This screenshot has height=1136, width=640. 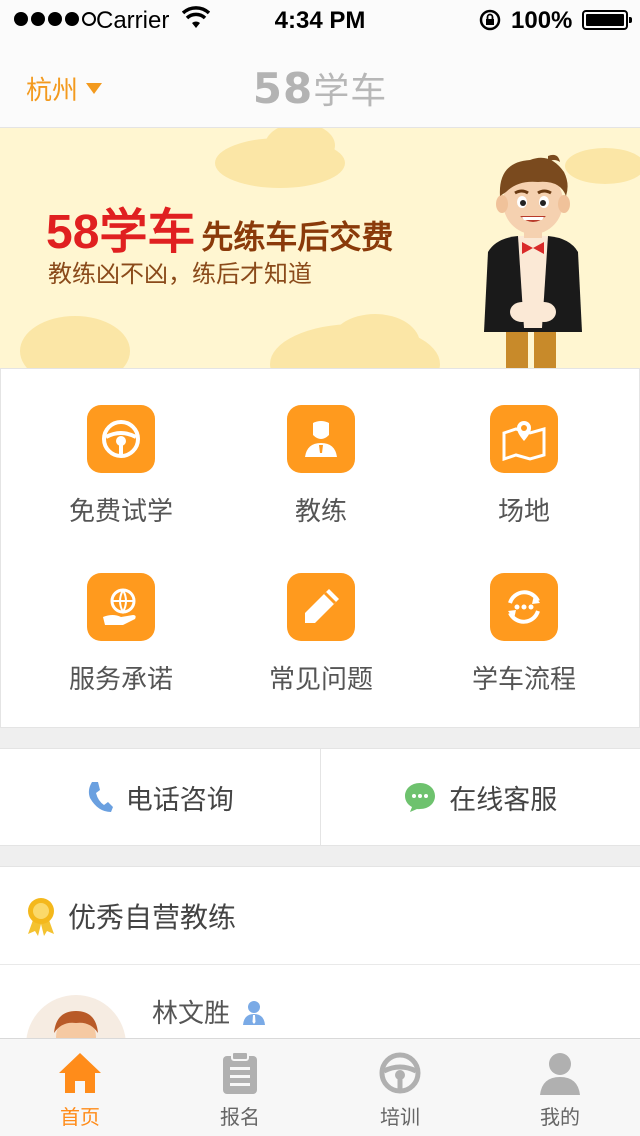 I want to click on bottom-tab-bar: 首页 报名 培训 我的, so click(x=320, y=1087).